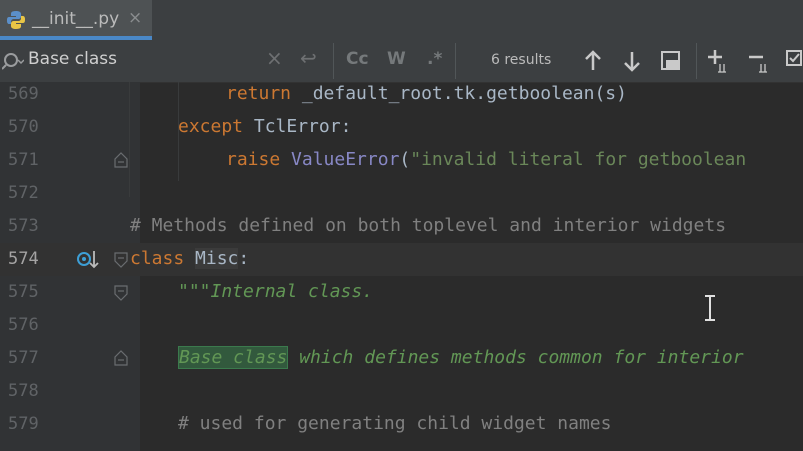 This screenshot has height=451, width=803. What do you see at coordinates (16, 20) in the screenshot?
I see `python-file-icon` at bounding box center [16, 20].